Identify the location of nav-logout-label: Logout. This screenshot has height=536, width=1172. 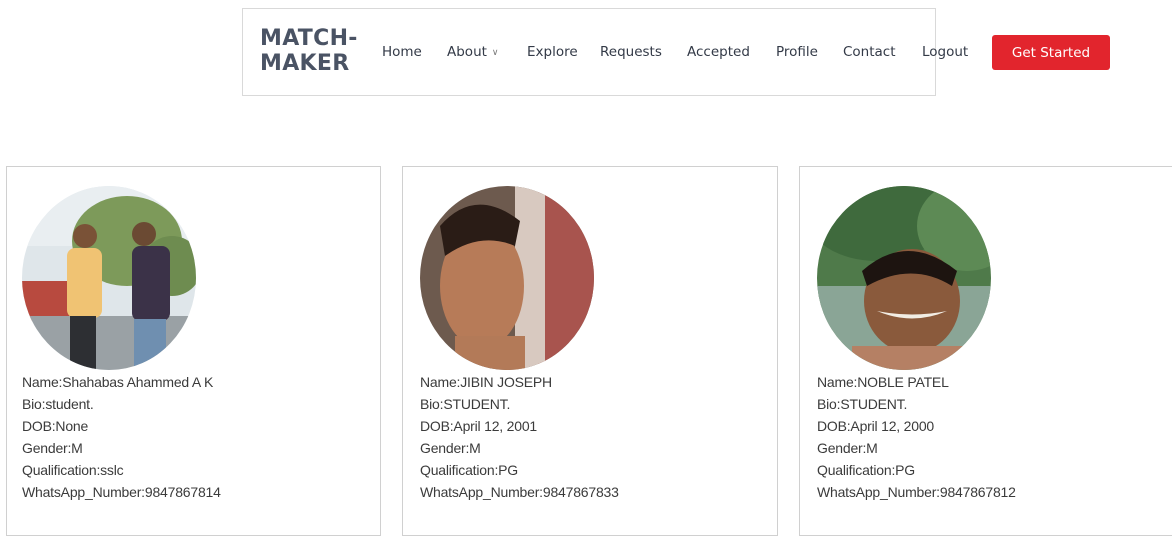
(945, 52).